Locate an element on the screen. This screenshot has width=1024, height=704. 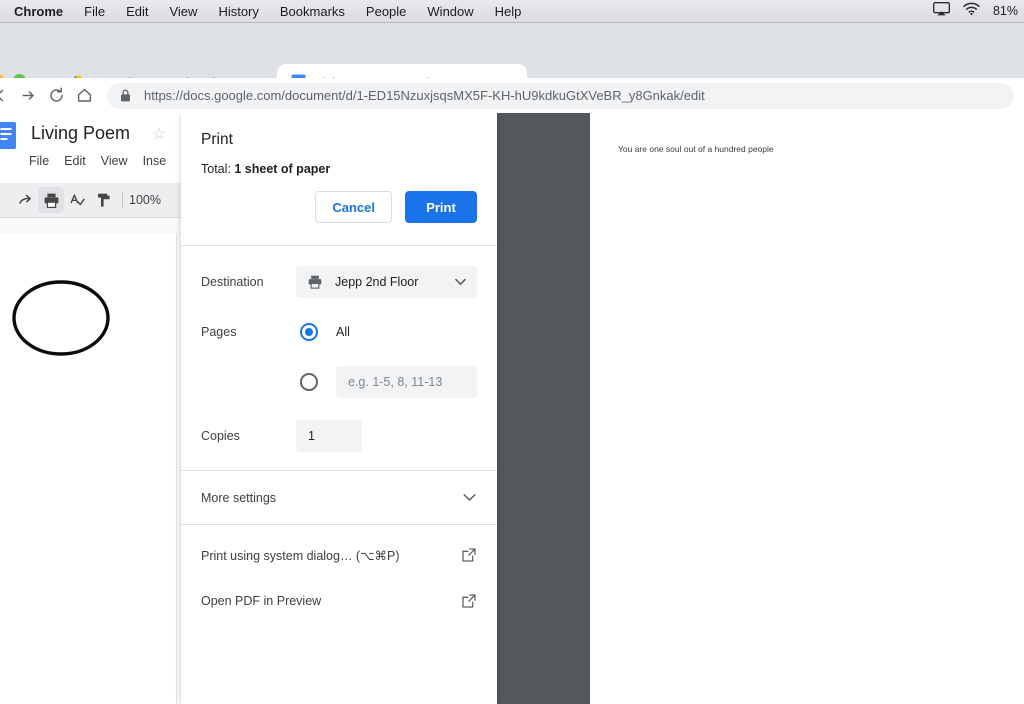
radio-dot is located at coordinates (309, 332).